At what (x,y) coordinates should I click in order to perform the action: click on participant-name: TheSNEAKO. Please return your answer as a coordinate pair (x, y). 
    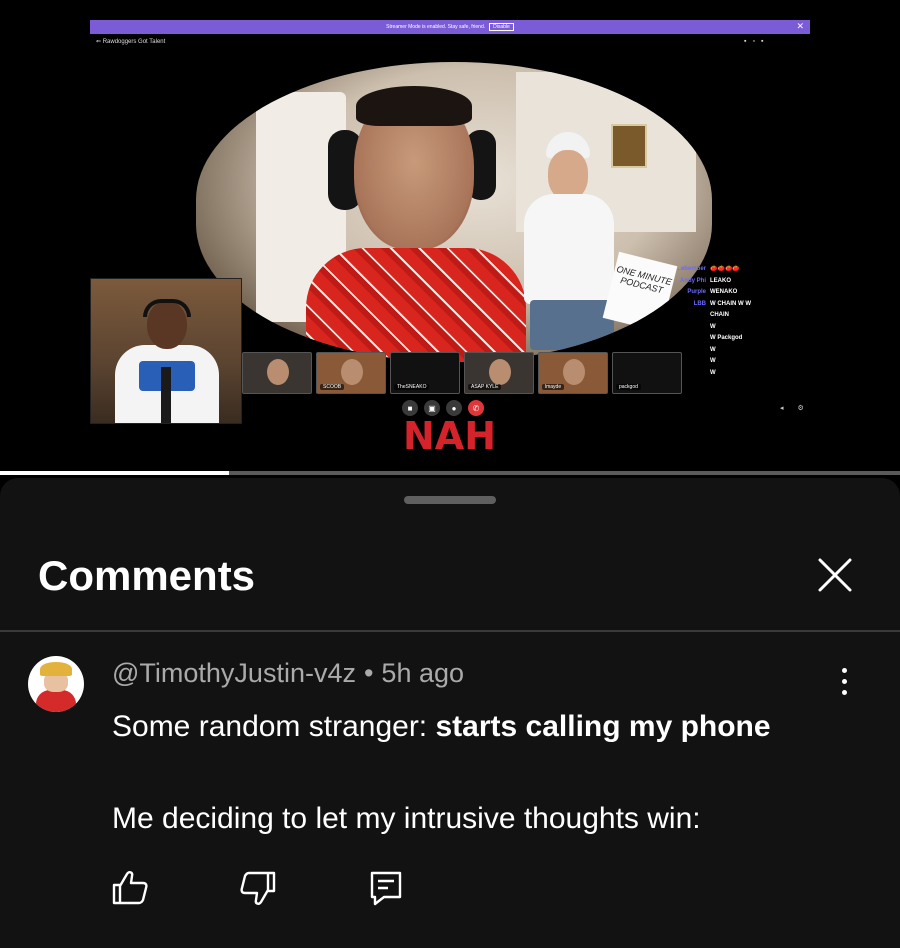
    Looking at the image, I should click on (412, 387).